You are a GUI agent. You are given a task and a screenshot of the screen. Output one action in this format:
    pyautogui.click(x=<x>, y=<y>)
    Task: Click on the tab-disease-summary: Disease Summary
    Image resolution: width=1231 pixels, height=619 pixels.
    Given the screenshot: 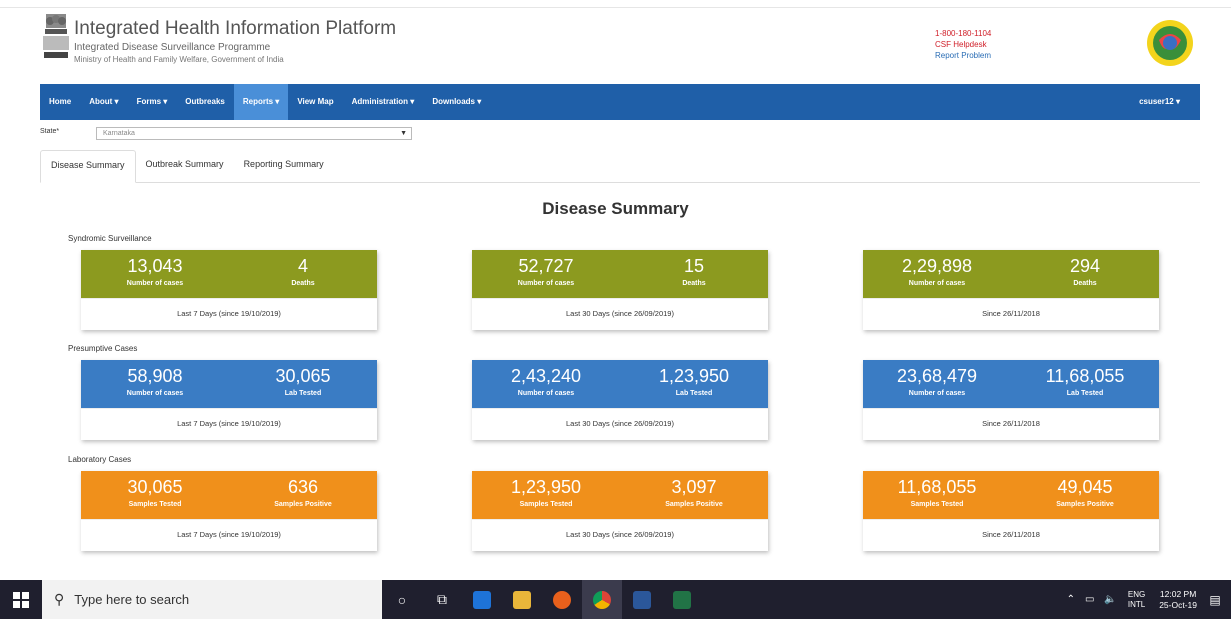 What is the action you would take?
    pyautogui.click(x=88, y=166)
    